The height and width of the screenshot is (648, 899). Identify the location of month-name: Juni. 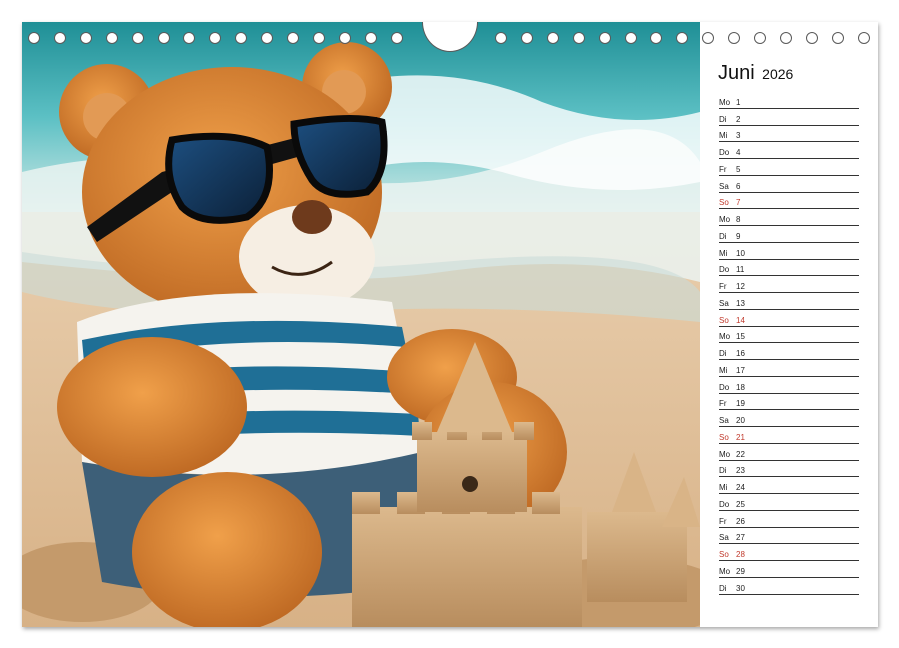
(736, 73).